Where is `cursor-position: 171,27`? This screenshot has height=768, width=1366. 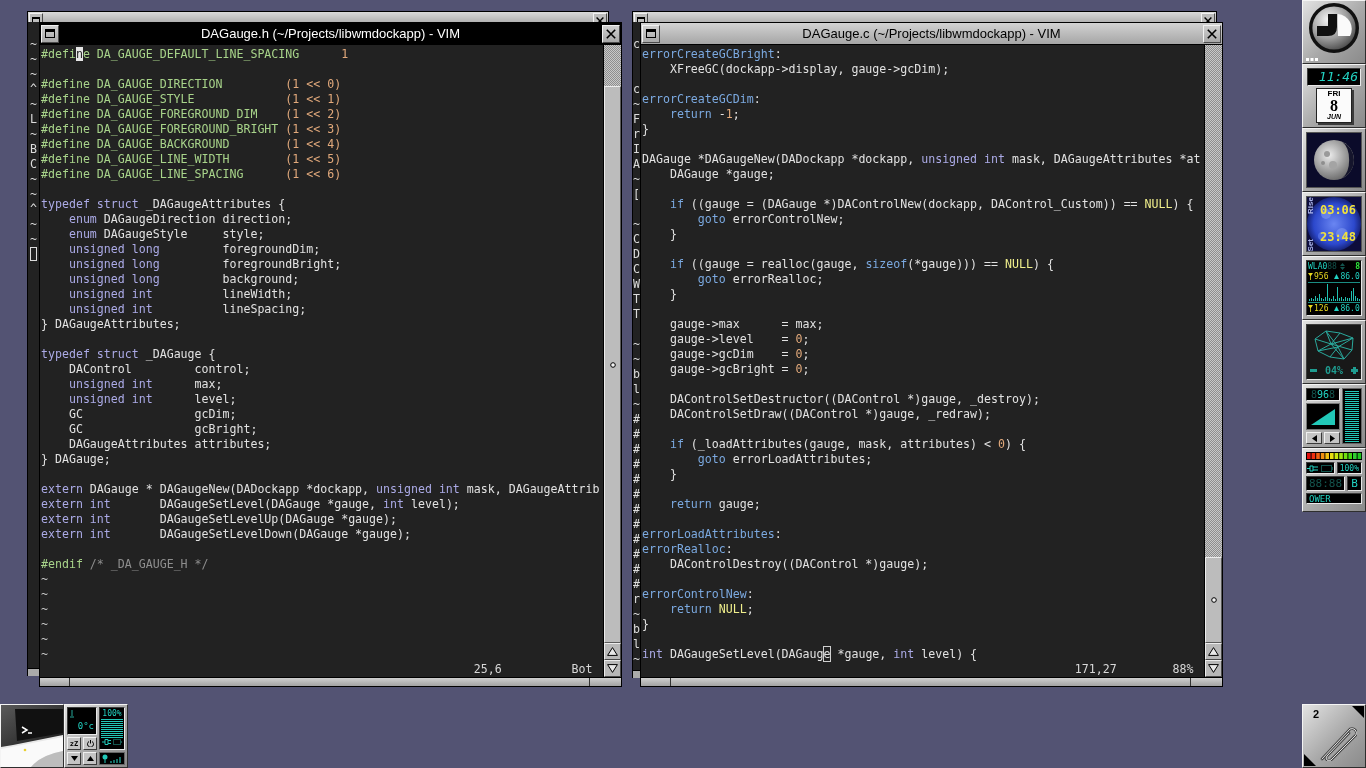
cursor-position: 171,27 is located at coordinates (1095, 669).